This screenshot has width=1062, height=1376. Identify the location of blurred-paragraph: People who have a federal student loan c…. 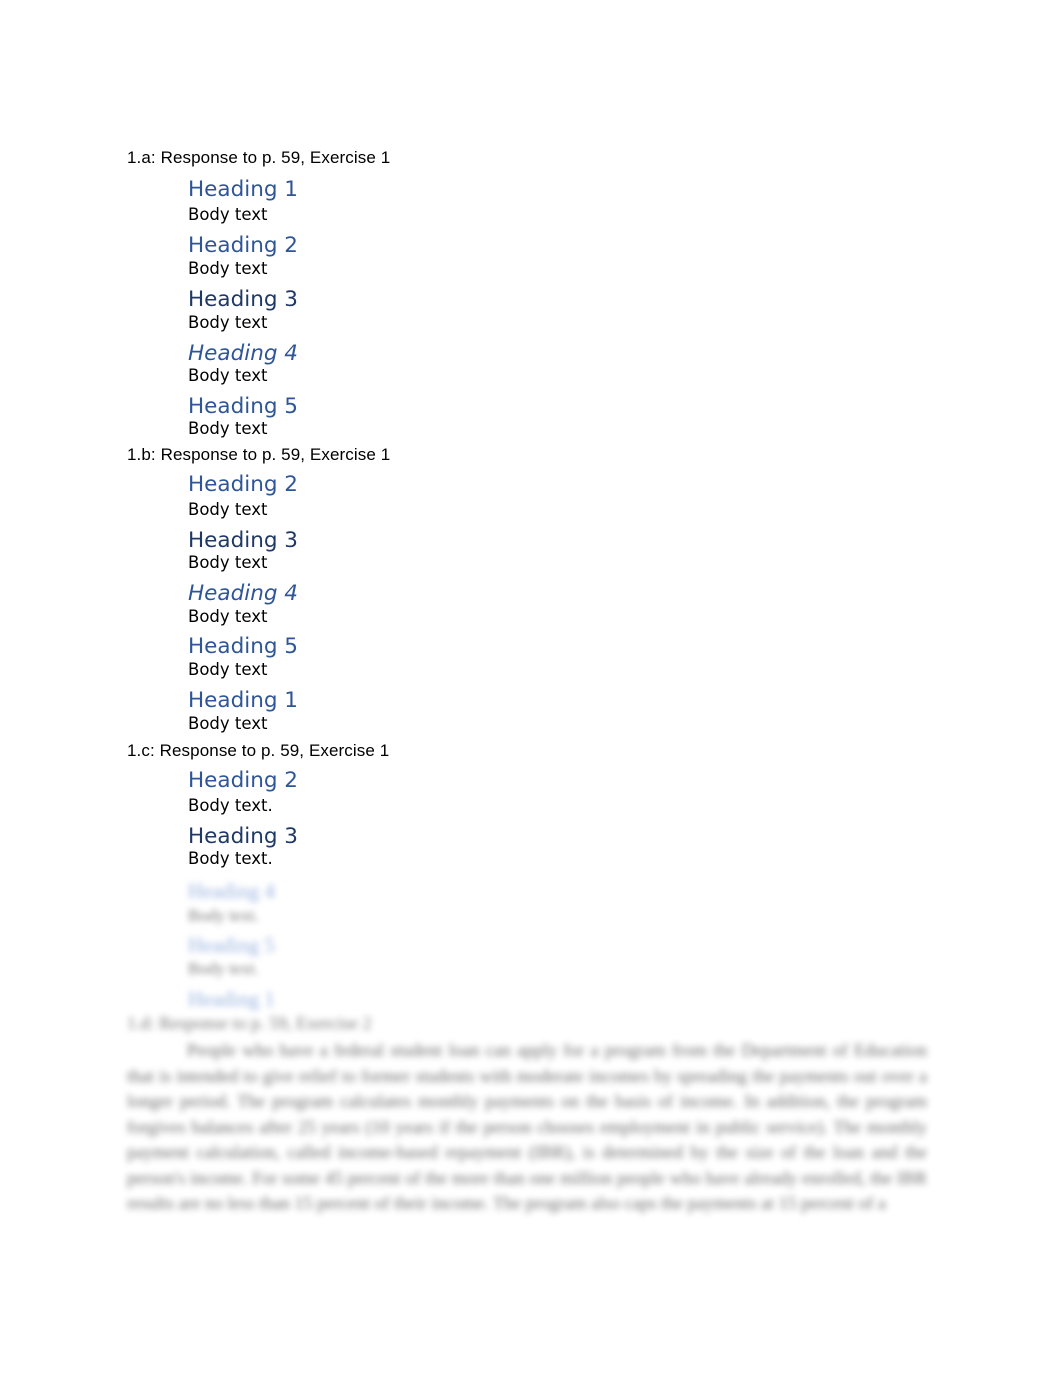
(527, 1126).